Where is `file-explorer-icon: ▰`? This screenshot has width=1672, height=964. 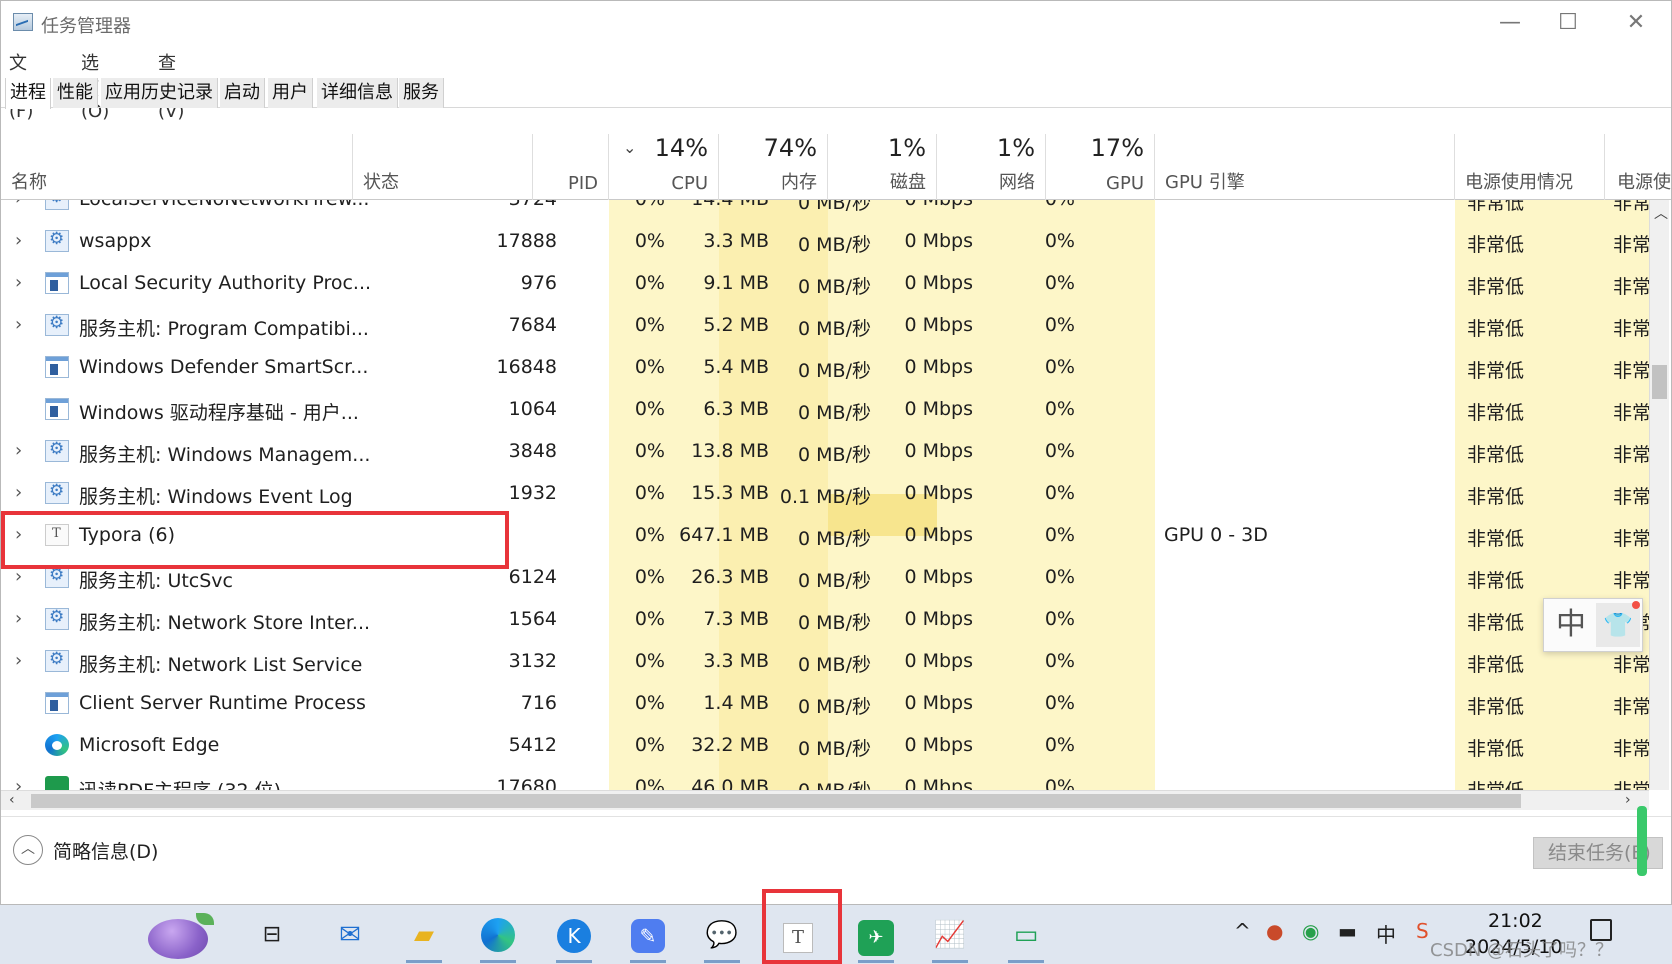 file-explorer-icon: ▰ is located at coordinates (424, 938).